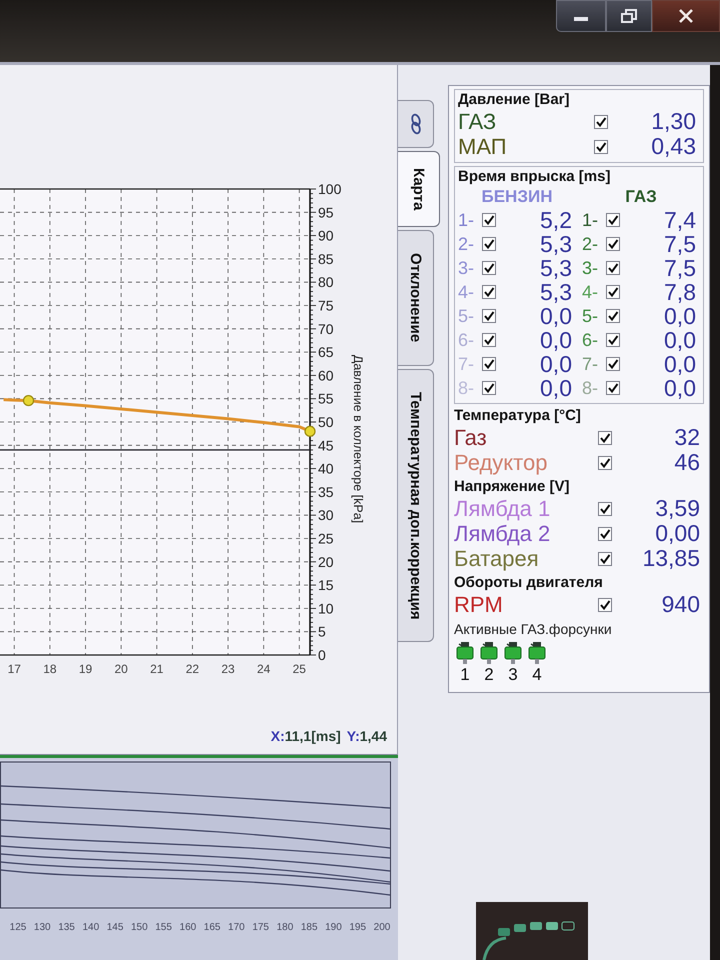 The height and width of the screenshot is (960, 720). What do you see at coordinates (310, 431) in the screenshot?
I see `point-marker` at bounding box center [310, 431].